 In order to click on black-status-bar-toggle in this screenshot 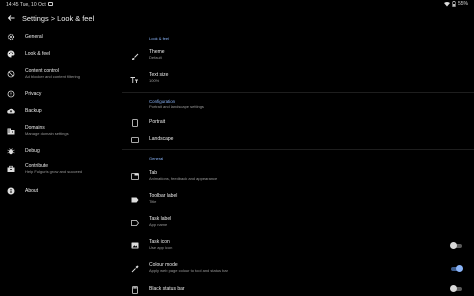, I will do `click(456, 288)`.